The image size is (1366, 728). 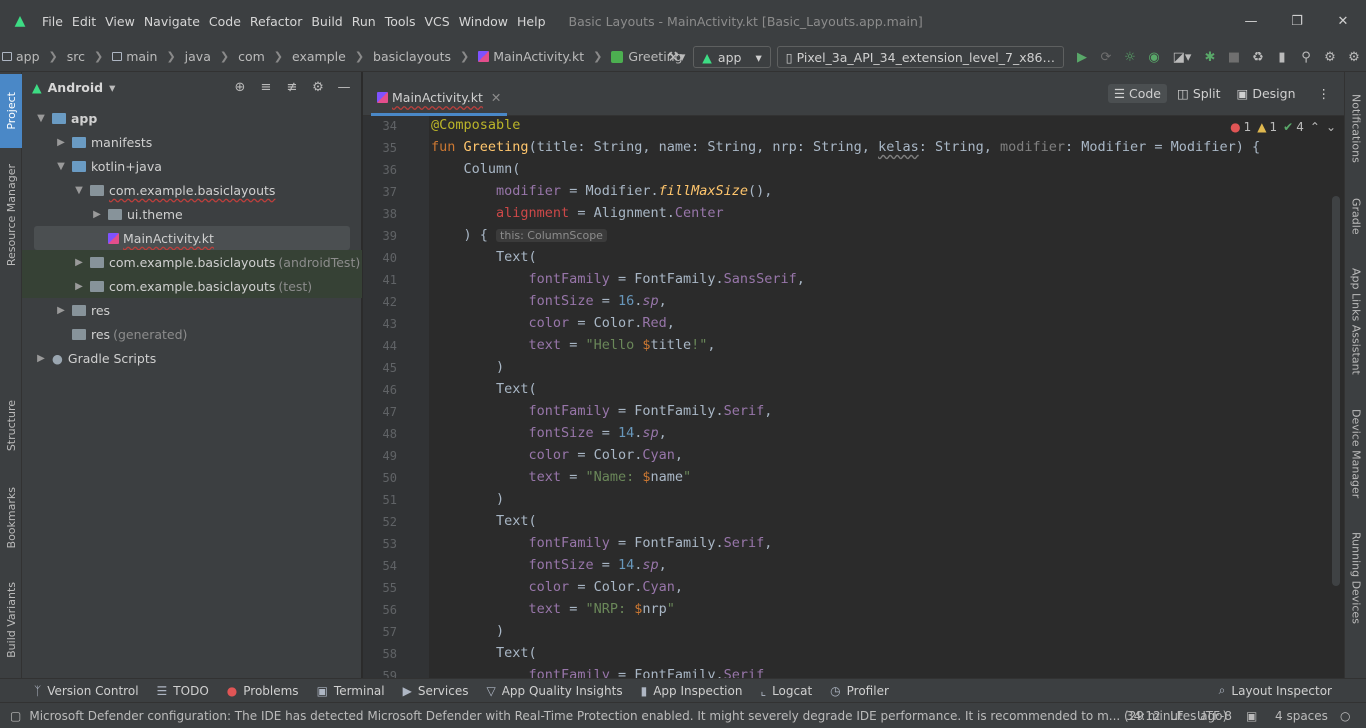 What do you see at coordinates (1154, 57) in the screenshot?
I see `attach-debugger-icon: ◉` at bounding box center [1154, 57].